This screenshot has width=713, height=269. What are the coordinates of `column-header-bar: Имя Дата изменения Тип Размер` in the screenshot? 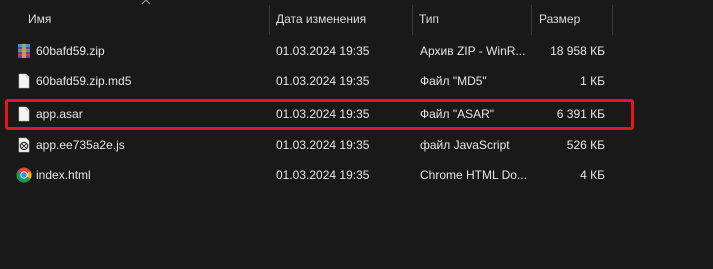 It's located at (356, 18).